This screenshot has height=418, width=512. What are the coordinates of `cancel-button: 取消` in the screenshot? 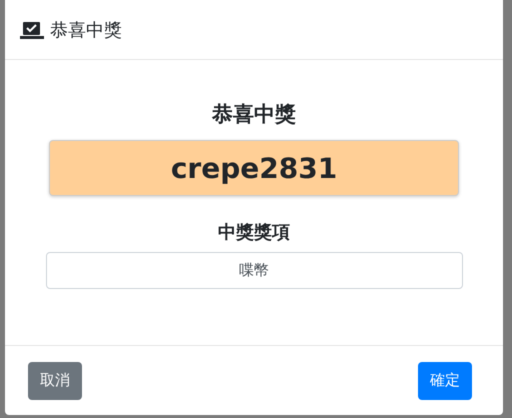 It's located at (55, 381).